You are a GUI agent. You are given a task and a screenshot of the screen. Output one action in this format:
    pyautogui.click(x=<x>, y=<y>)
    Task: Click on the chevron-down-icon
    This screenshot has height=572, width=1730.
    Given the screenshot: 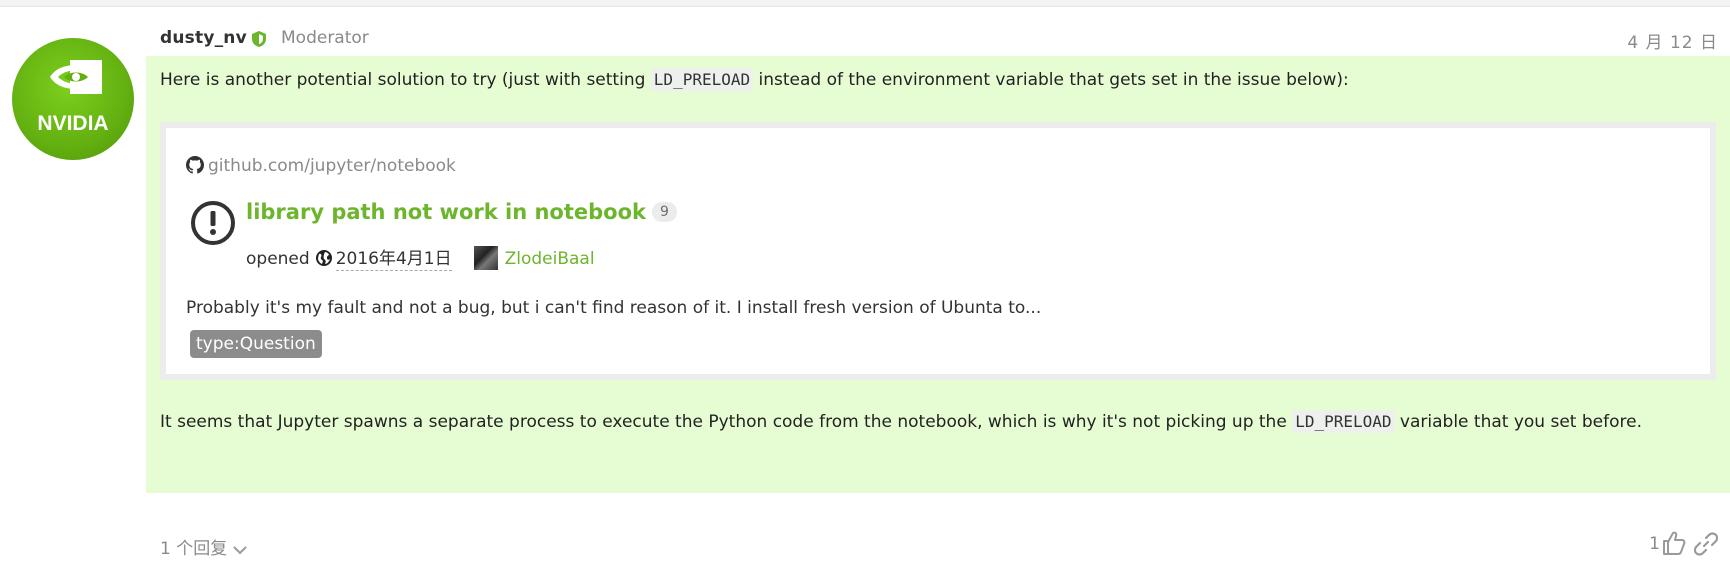 What is the action you would take?
    pyautogui.click(x=240, y=550)
    